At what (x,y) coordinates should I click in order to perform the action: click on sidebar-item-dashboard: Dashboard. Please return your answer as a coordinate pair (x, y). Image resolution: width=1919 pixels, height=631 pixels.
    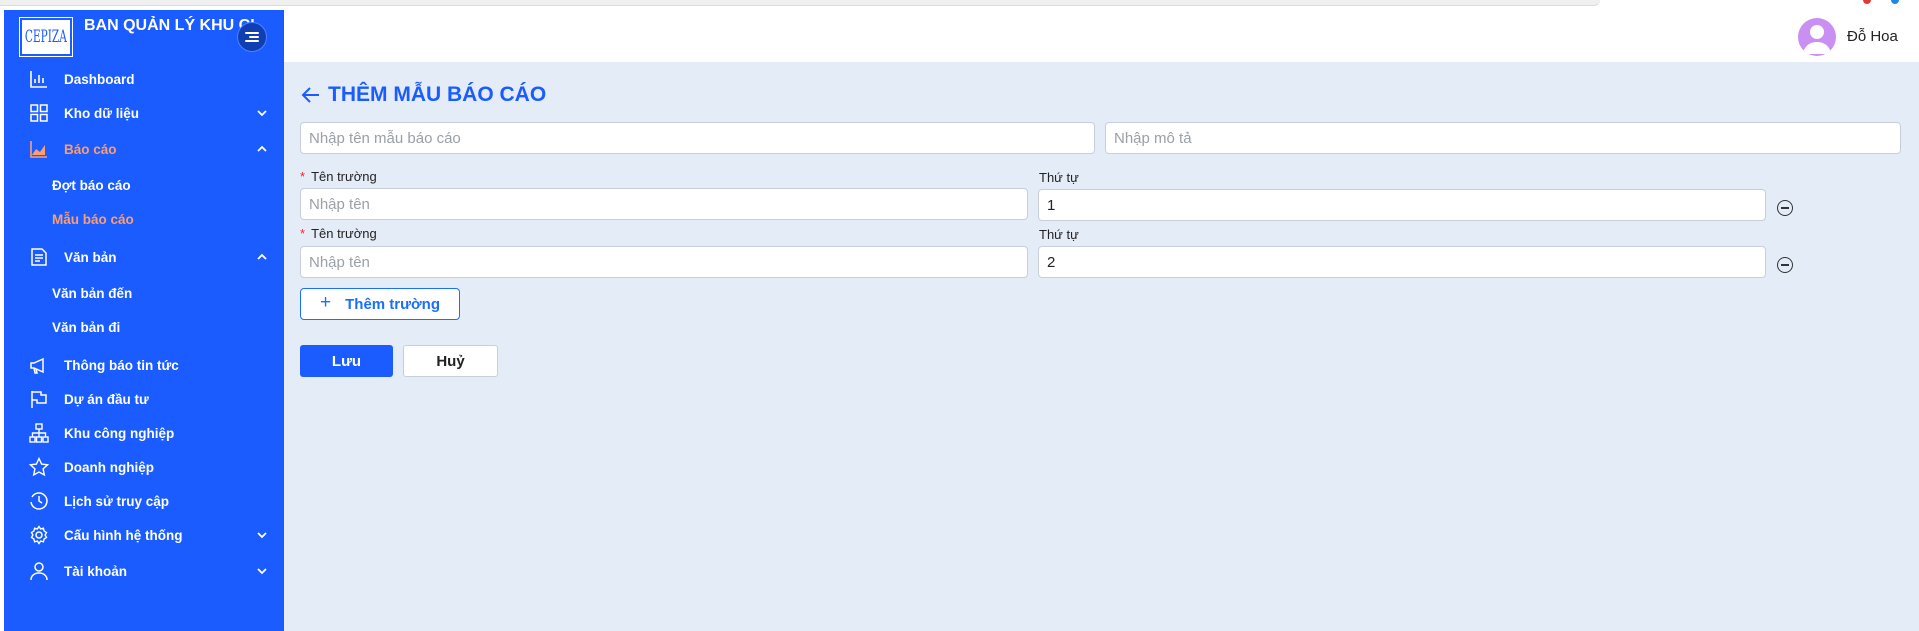
    Looking at the image, I should click on (144, 79).